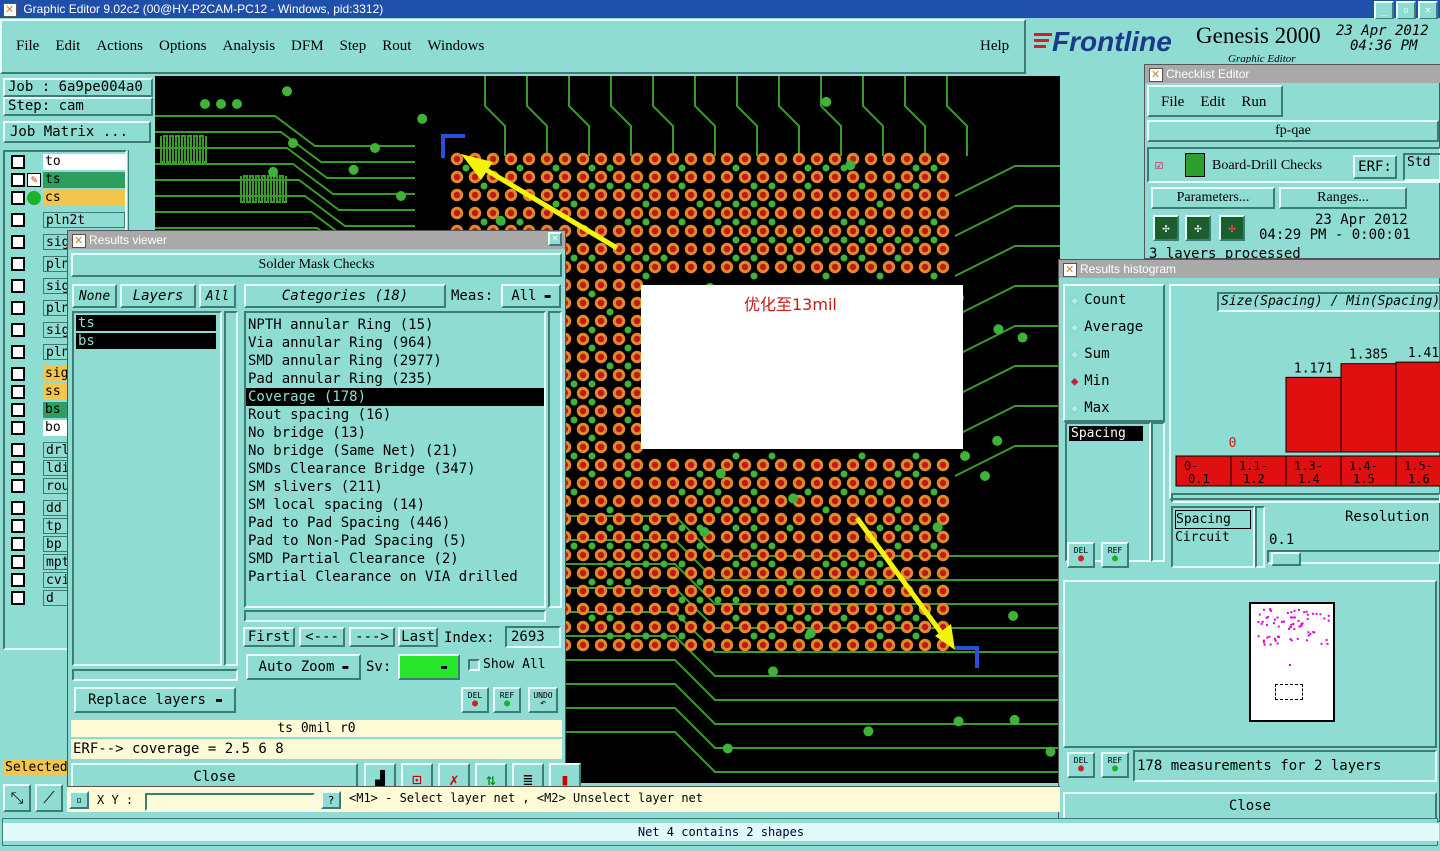  What do you see at coordinates (1289, 692) in the screenshot?
I see `preview-viewport` at bounding box center [1289, 692].